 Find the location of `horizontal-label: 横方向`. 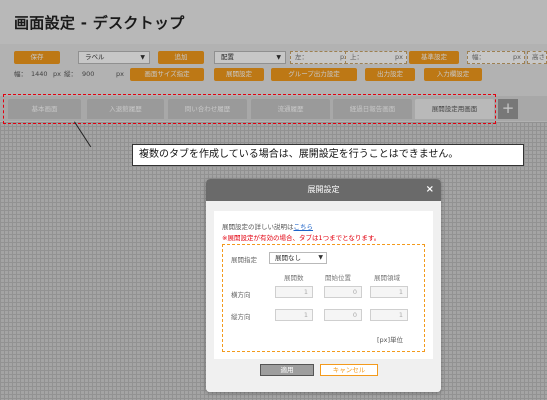

horizontal-label: 横方向 is located at coordinates (241, 295).